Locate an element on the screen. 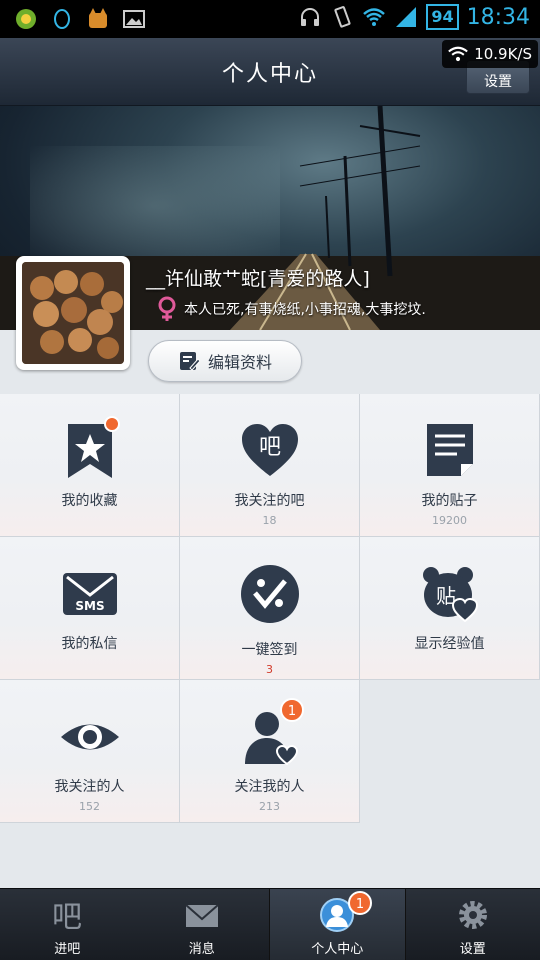  avatar is located at coordinates (73, 313).